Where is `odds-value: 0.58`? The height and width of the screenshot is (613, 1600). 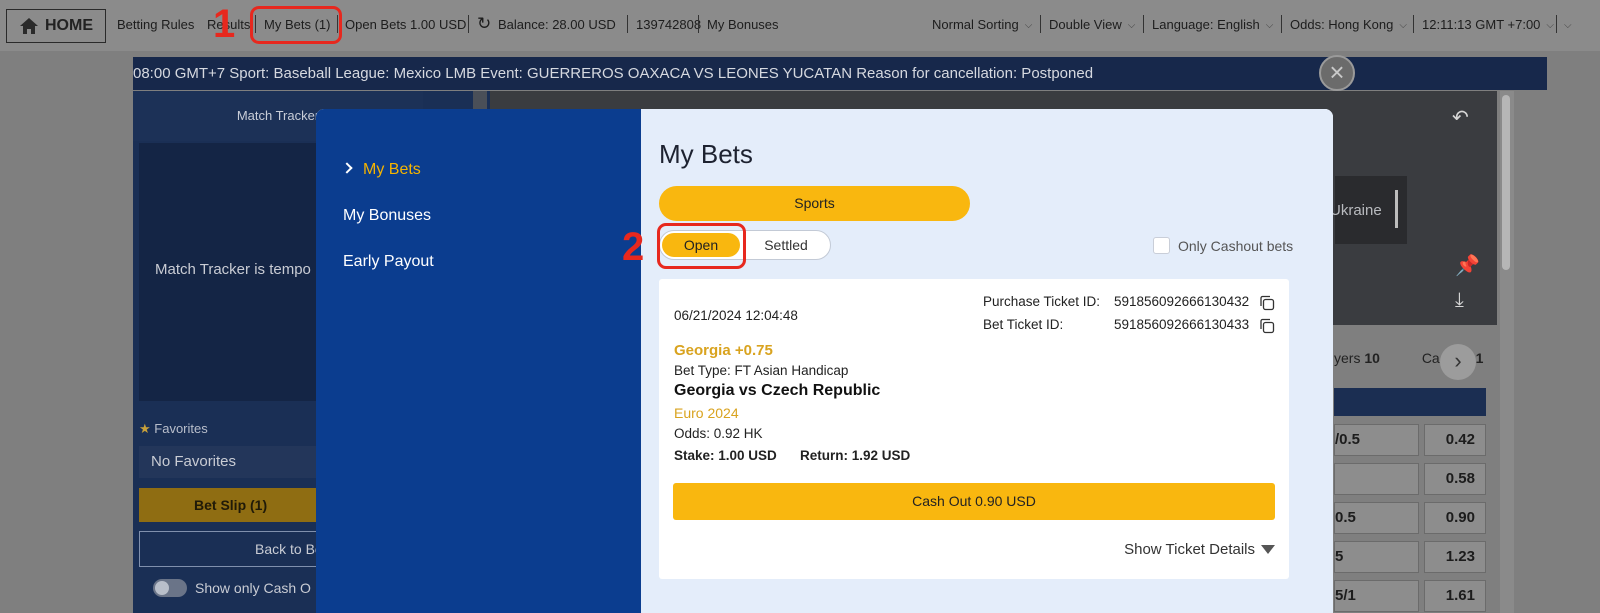 odds-value: 0.58 is located at coordinates (1455, 479).